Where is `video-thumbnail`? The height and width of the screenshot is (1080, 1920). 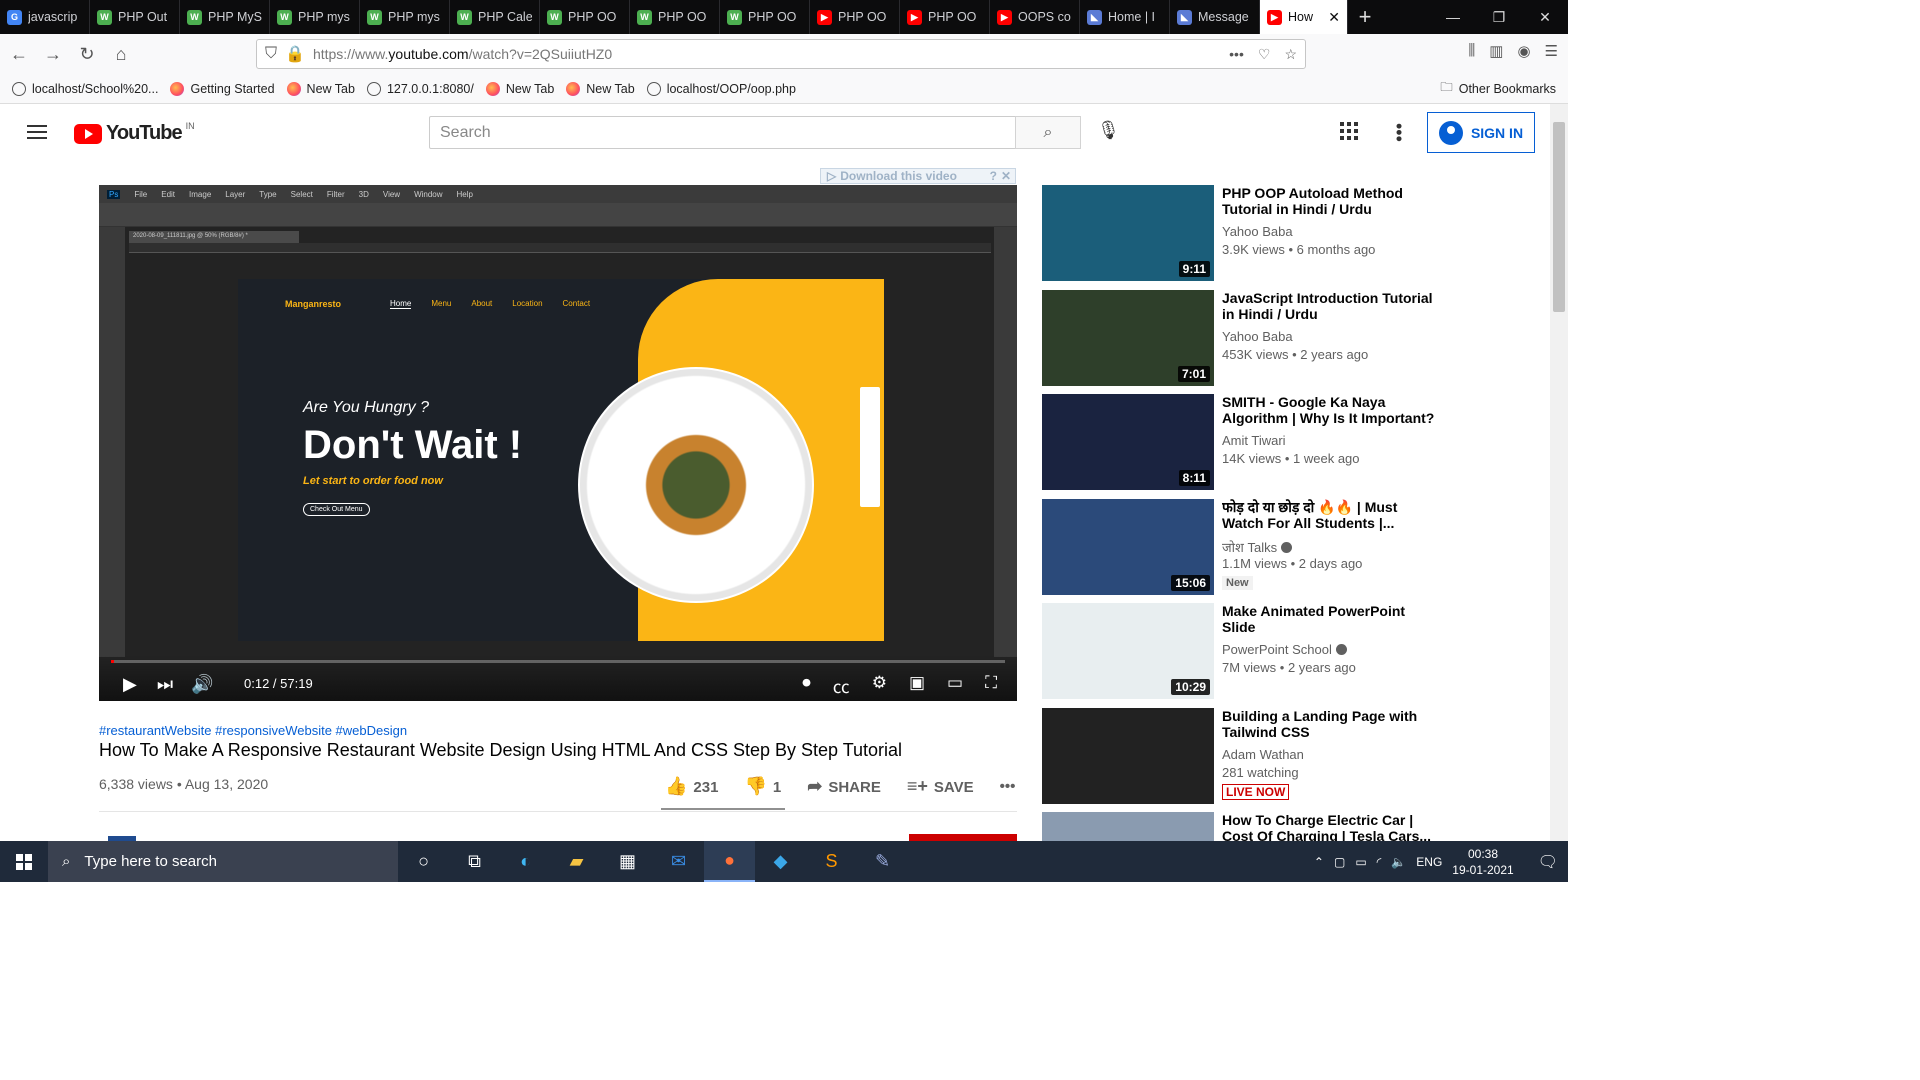
video-thumbnail is located at coordinates (1128, 826).